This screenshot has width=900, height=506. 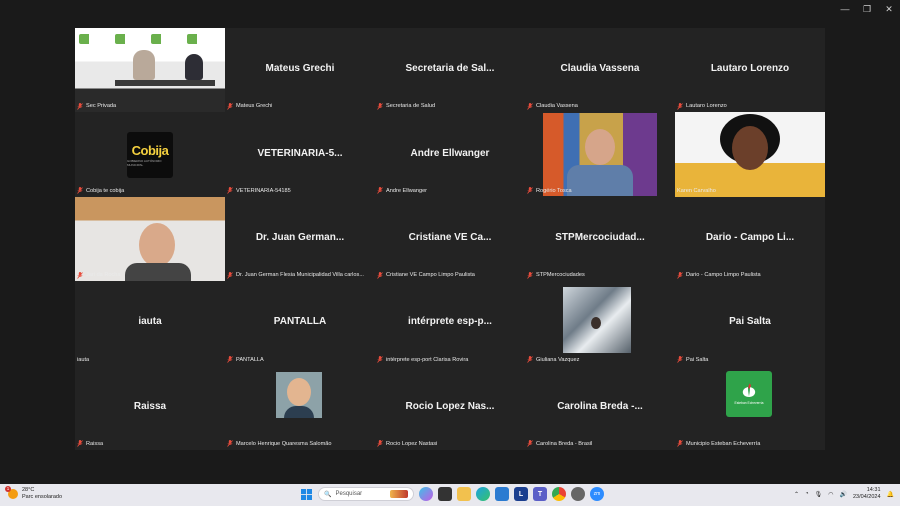 I want to click on mic-icon: 🎙, so click(x=819, y=494).